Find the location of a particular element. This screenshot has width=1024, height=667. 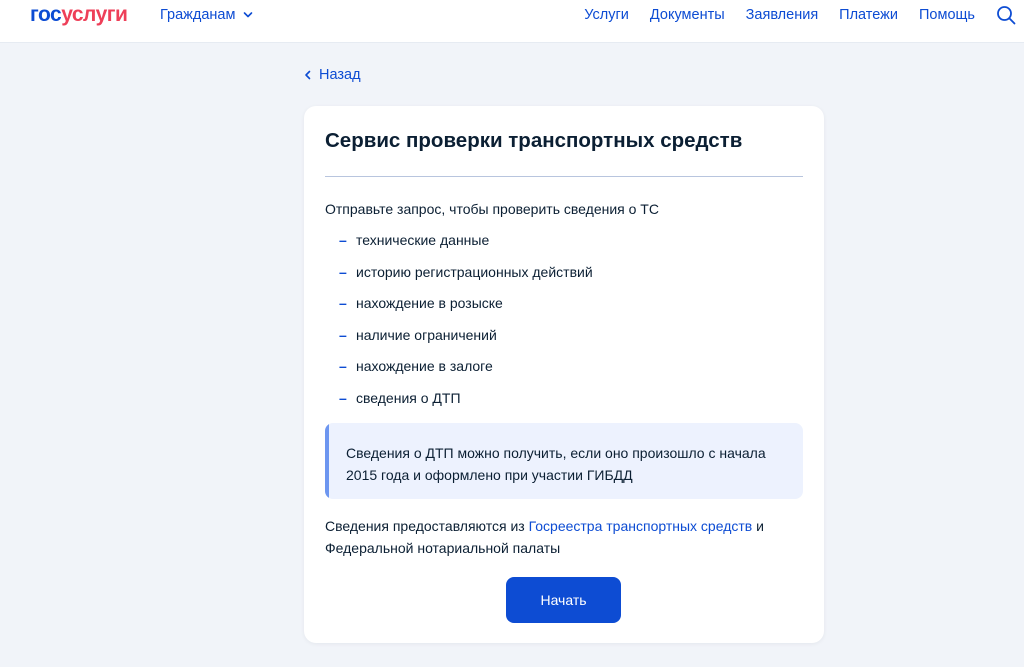

nav-payments: Платежи is located at coordinates (868, 15).